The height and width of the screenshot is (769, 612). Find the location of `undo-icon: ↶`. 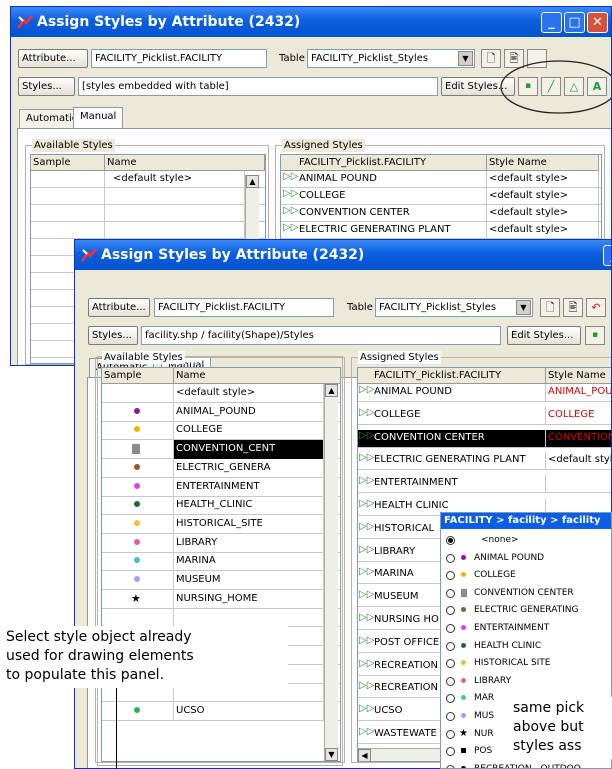

undo-icon: ↶ is located at coordinates (596, 307).